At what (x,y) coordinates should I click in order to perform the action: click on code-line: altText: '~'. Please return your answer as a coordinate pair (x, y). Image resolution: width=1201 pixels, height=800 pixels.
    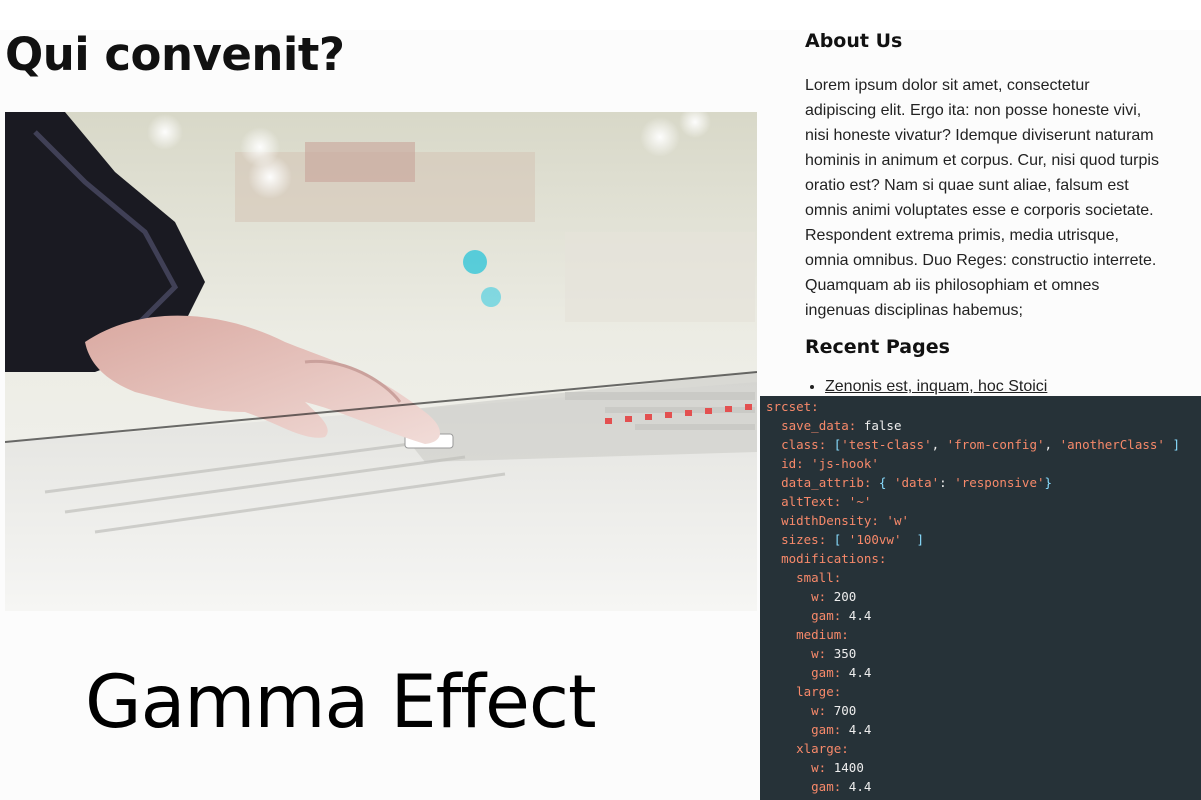
    Looking at the image, I should click on (826, 501).